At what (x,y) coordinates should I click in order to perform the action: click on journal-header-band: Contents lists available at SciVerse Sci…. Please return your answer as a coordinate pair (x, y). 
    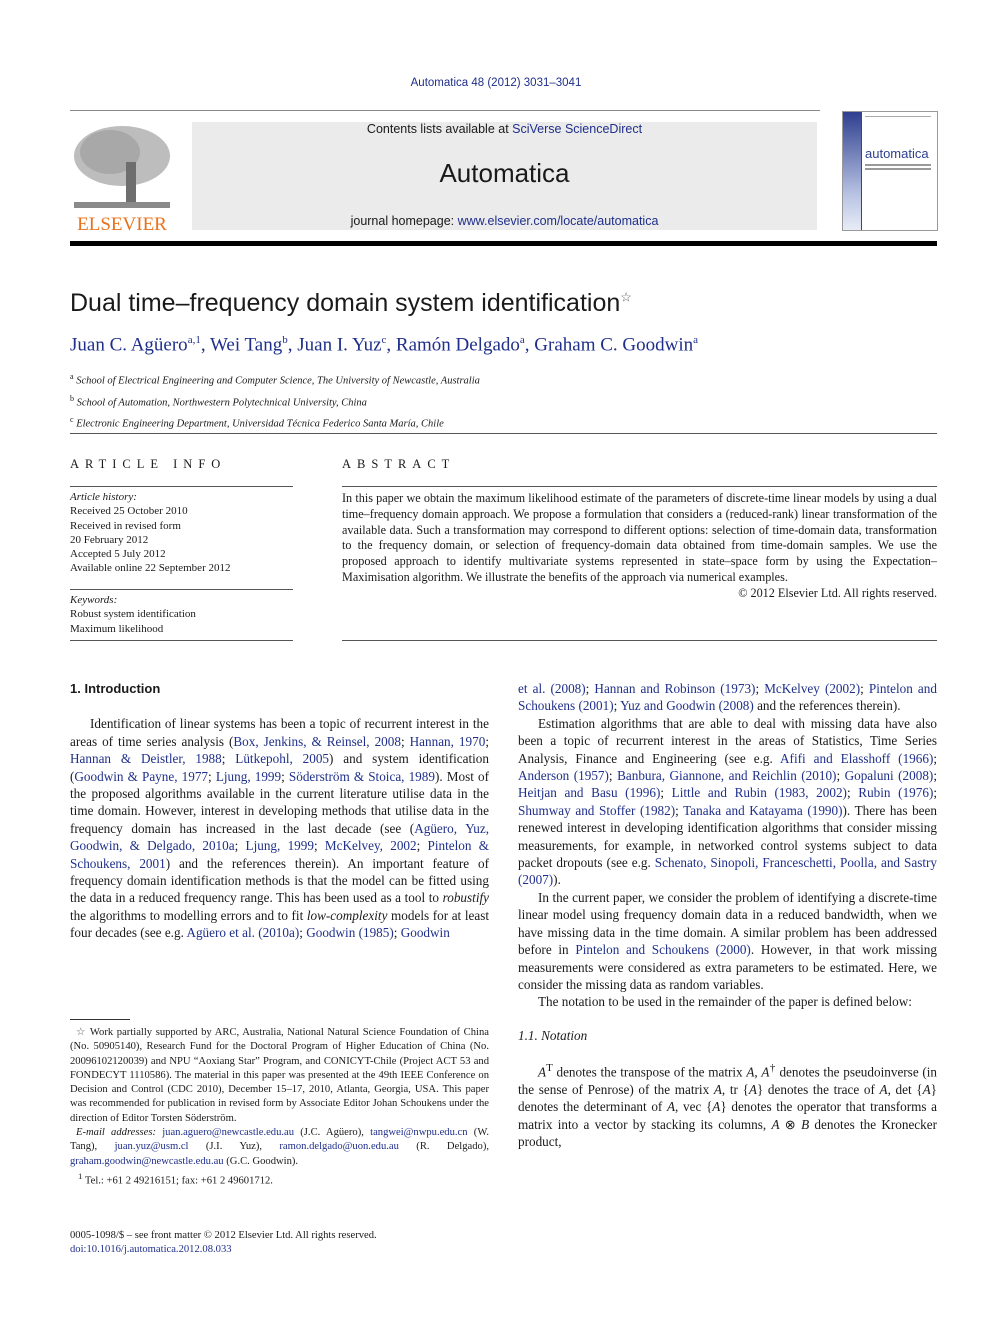
    Looking at the image, I should click on (504, 176).